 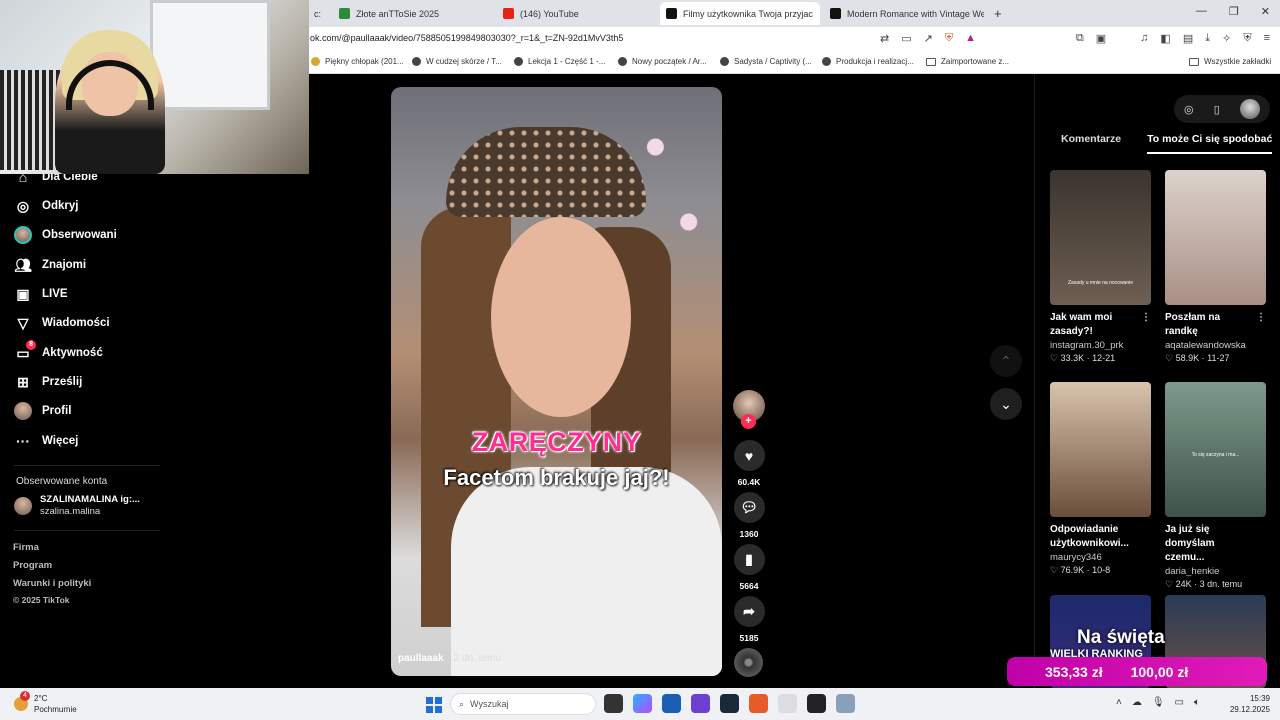 I want to click on share-icon: ↗, so click(x=928, y=38).